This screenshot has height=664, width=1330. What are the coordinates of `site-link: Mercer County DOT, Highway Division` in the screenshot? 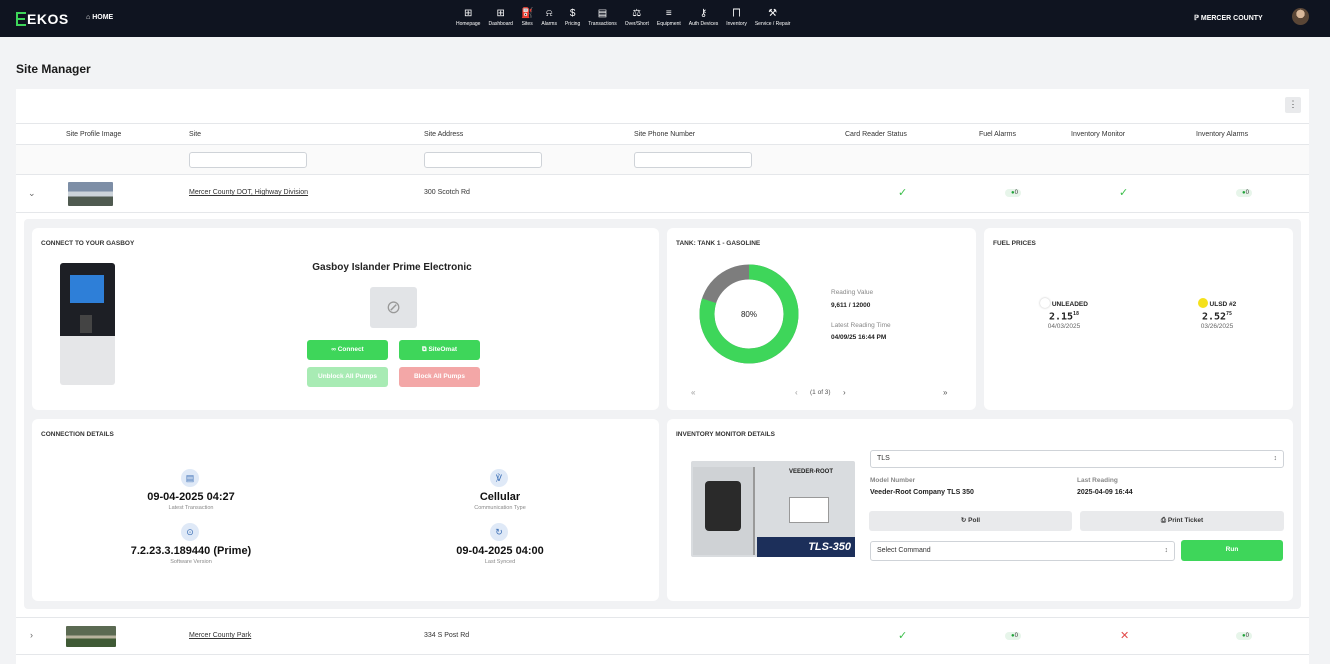 It's located at (248, 192).